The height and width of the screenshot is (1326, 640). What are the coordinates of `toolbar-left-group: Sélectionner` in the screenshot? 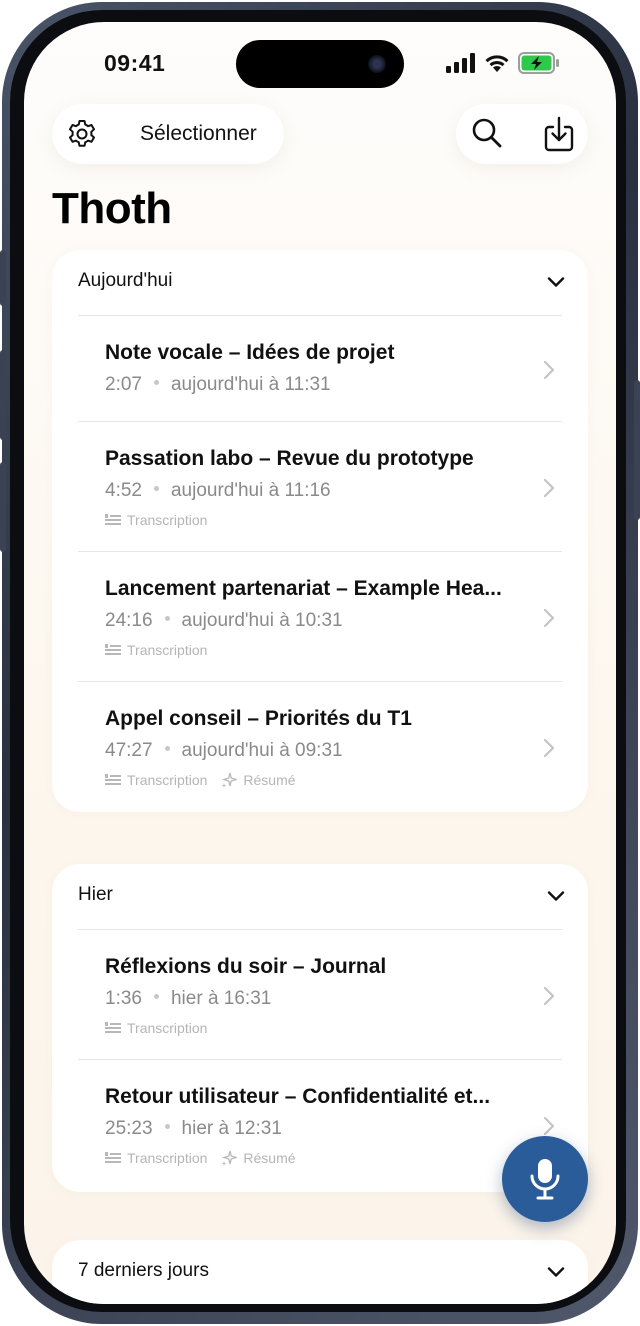 It's located at (168, 134).